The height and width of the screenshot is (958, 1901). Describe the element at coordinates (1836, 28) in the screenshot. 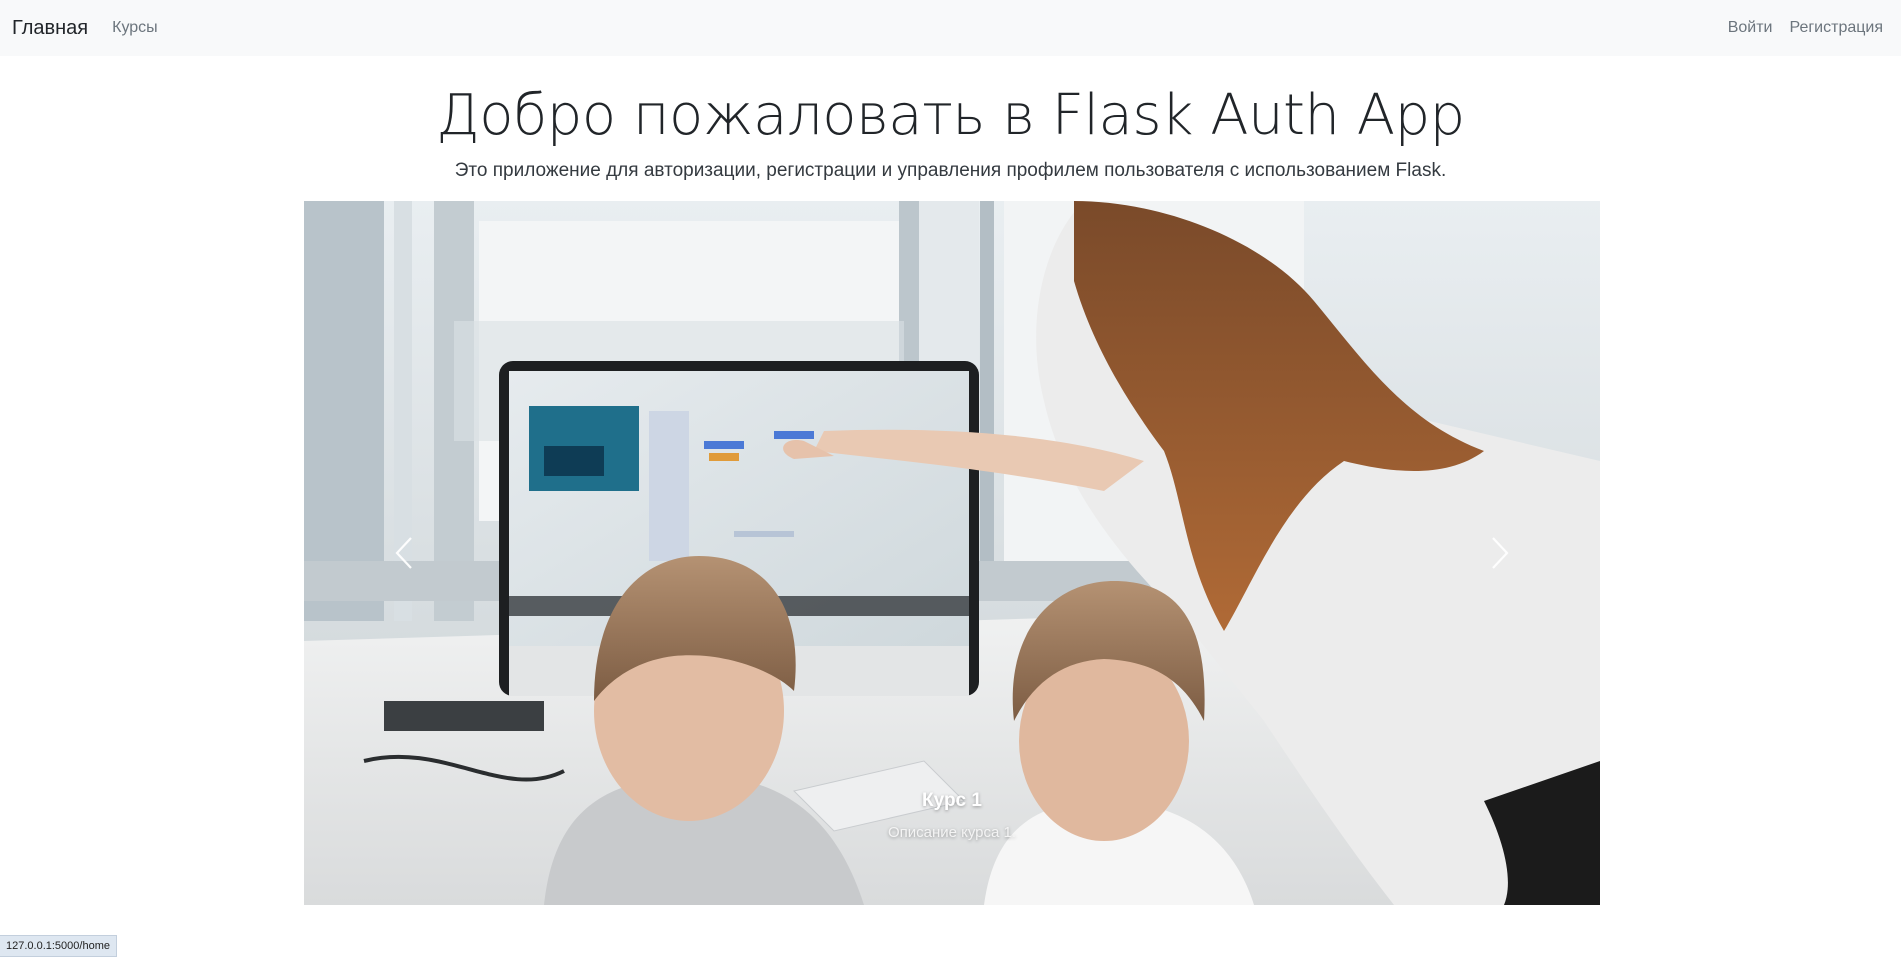

I see `nav-link-register: Регистрация` at that location.